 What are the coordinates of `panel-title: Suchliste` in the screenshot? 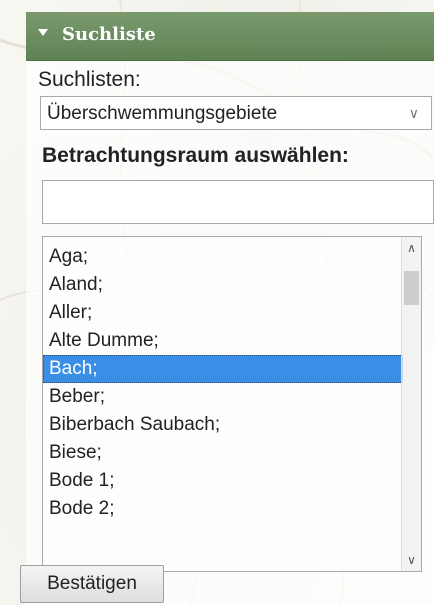 It's located at (109, 34).